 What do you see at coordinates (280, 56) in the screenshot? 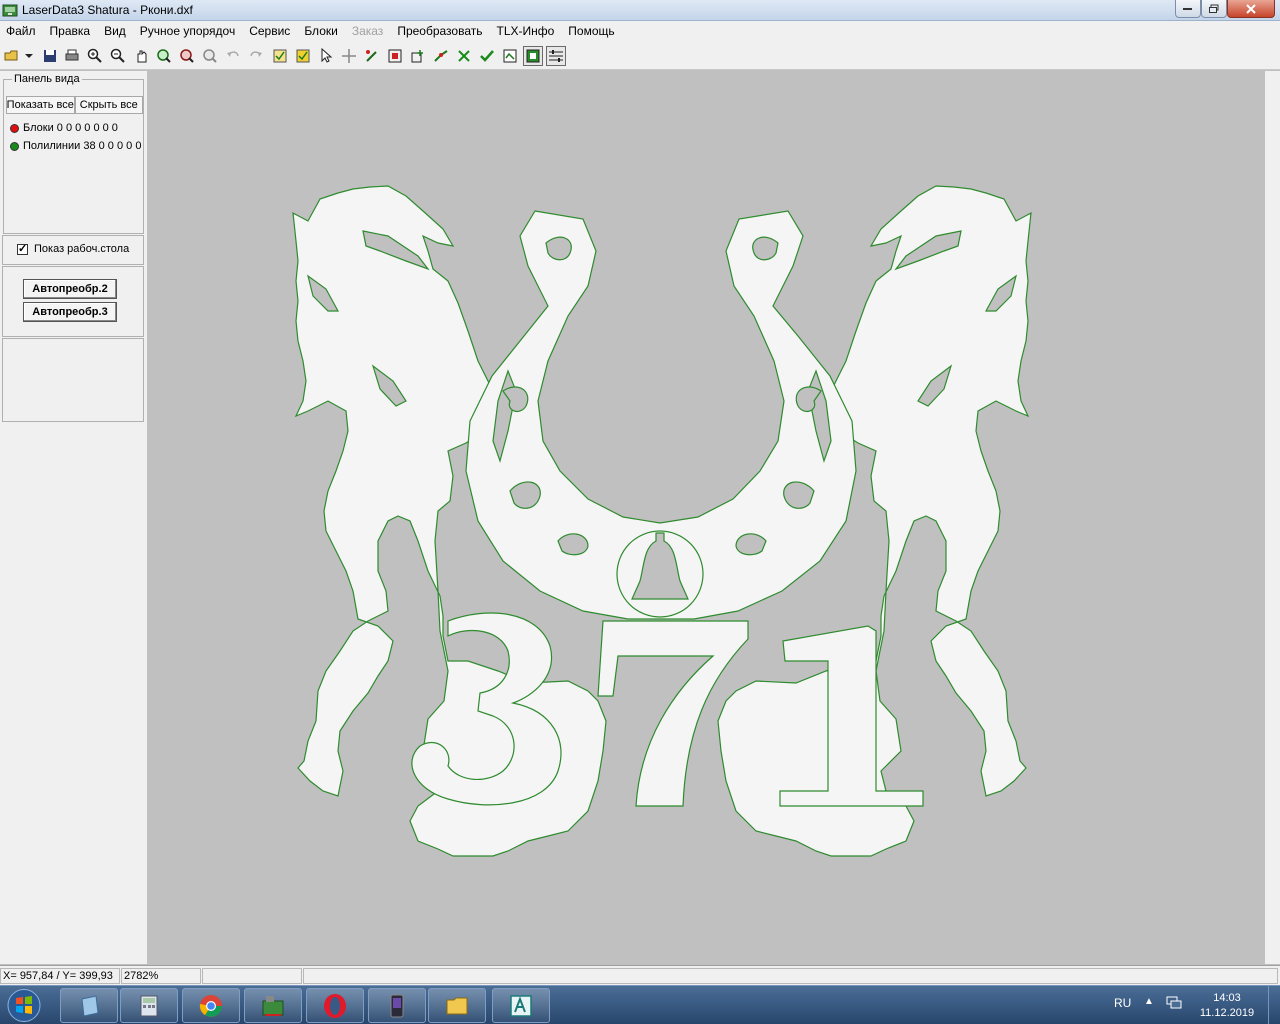
I see `check-list-button` at bounding box center [280, 56].